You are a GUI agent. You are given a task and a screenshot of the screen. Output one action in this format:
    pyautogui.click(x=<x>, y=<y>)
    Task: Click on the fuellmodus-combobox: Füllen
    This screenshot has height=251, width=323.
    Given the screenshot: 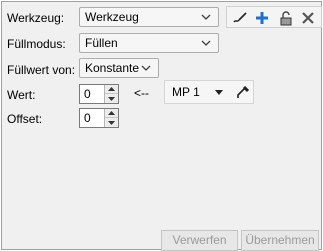 What is the action you would take?
    pyautogui.click(x=149, y=43)
    